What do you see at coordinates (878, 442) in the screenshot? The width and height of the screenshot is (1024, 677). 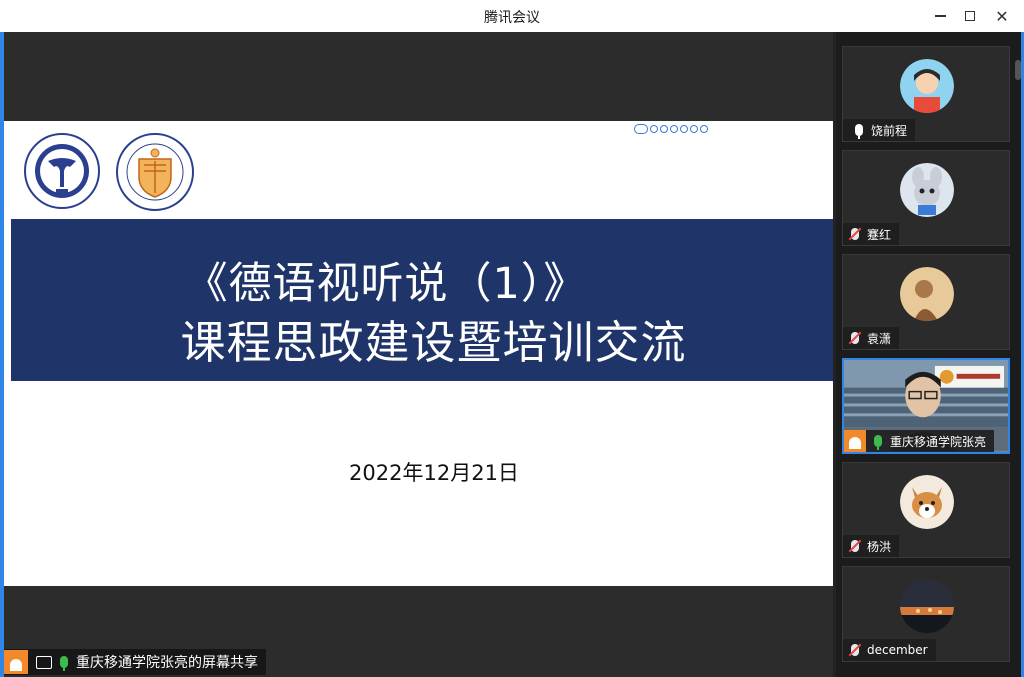 I see `microphone-speaking-icon` at bounding box center [878, 442].